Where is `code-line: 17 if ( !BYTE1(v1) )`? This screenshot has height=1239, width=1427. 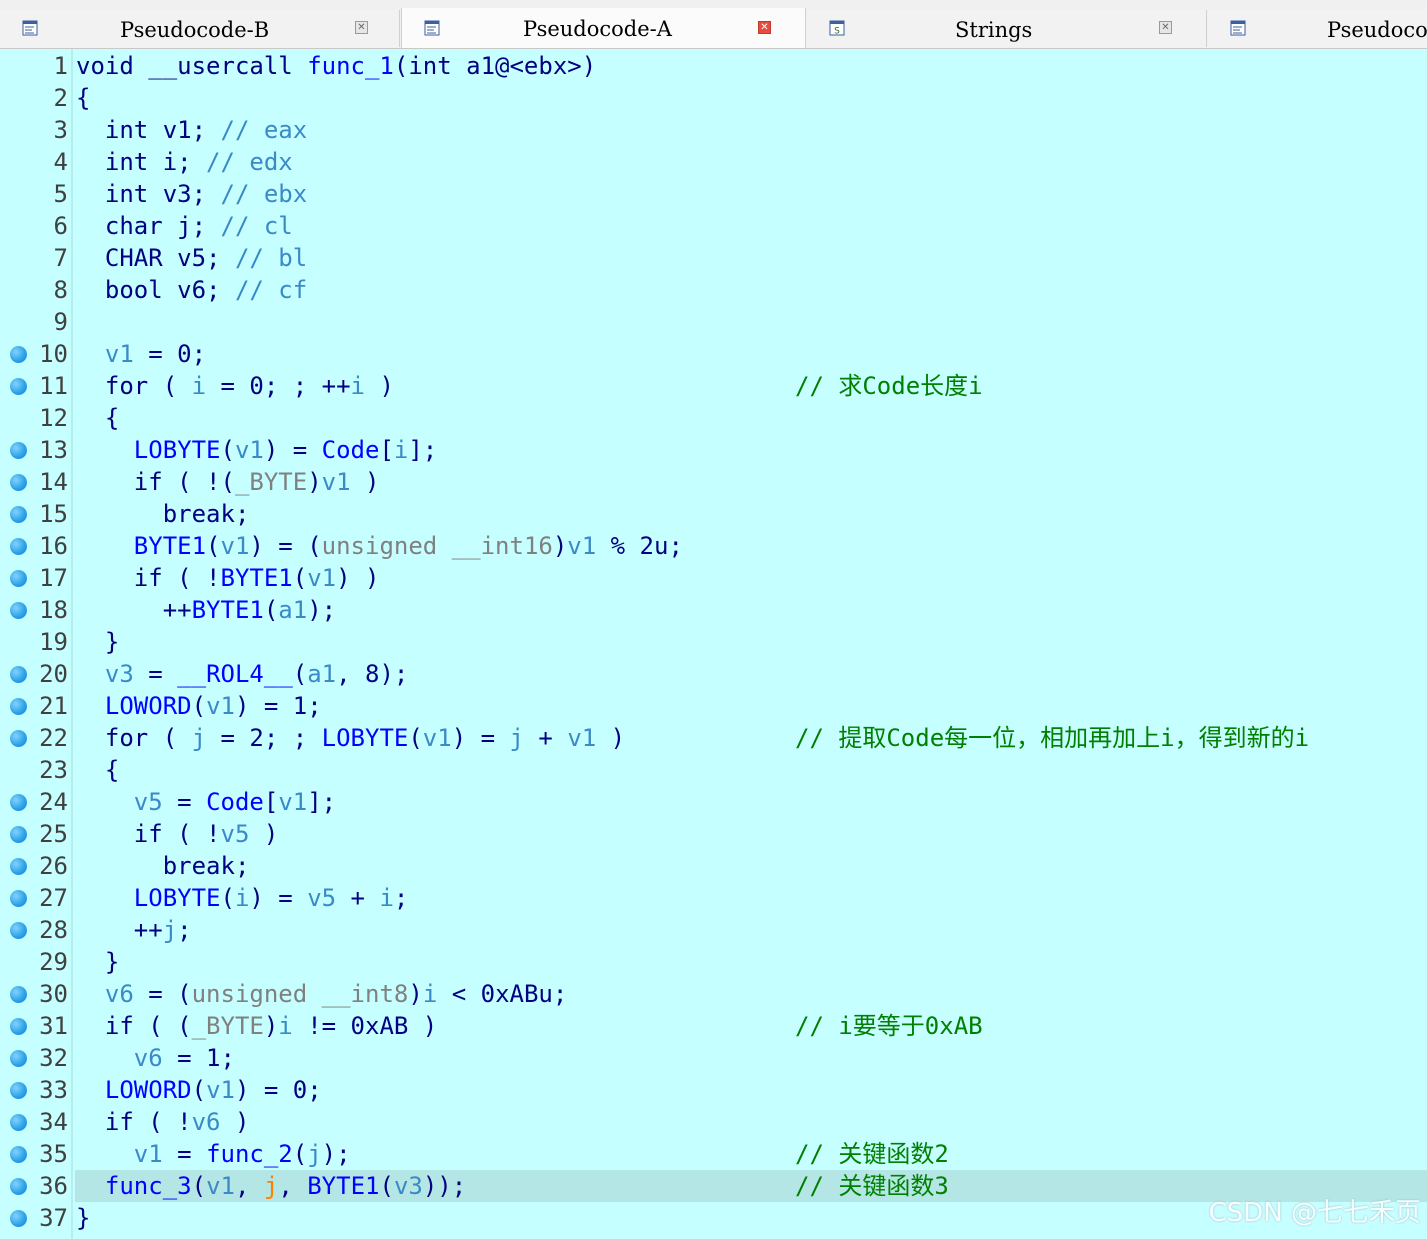 code-line: 17 if ( !BYTE1(v1) ) is located at coordinates (713, 578).